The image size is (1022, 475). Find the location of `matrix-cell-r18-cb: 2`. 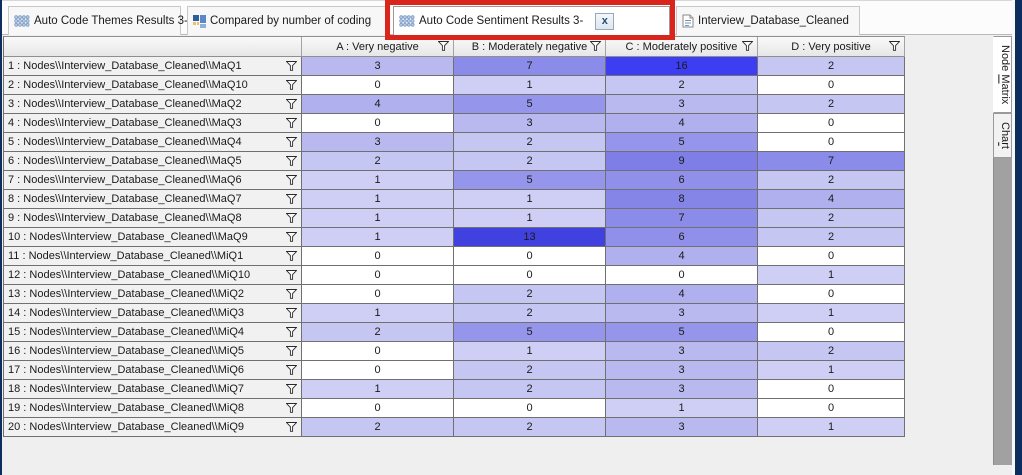

matrix-cell-r18-cb: 2 is located at coordinates (530, 389).